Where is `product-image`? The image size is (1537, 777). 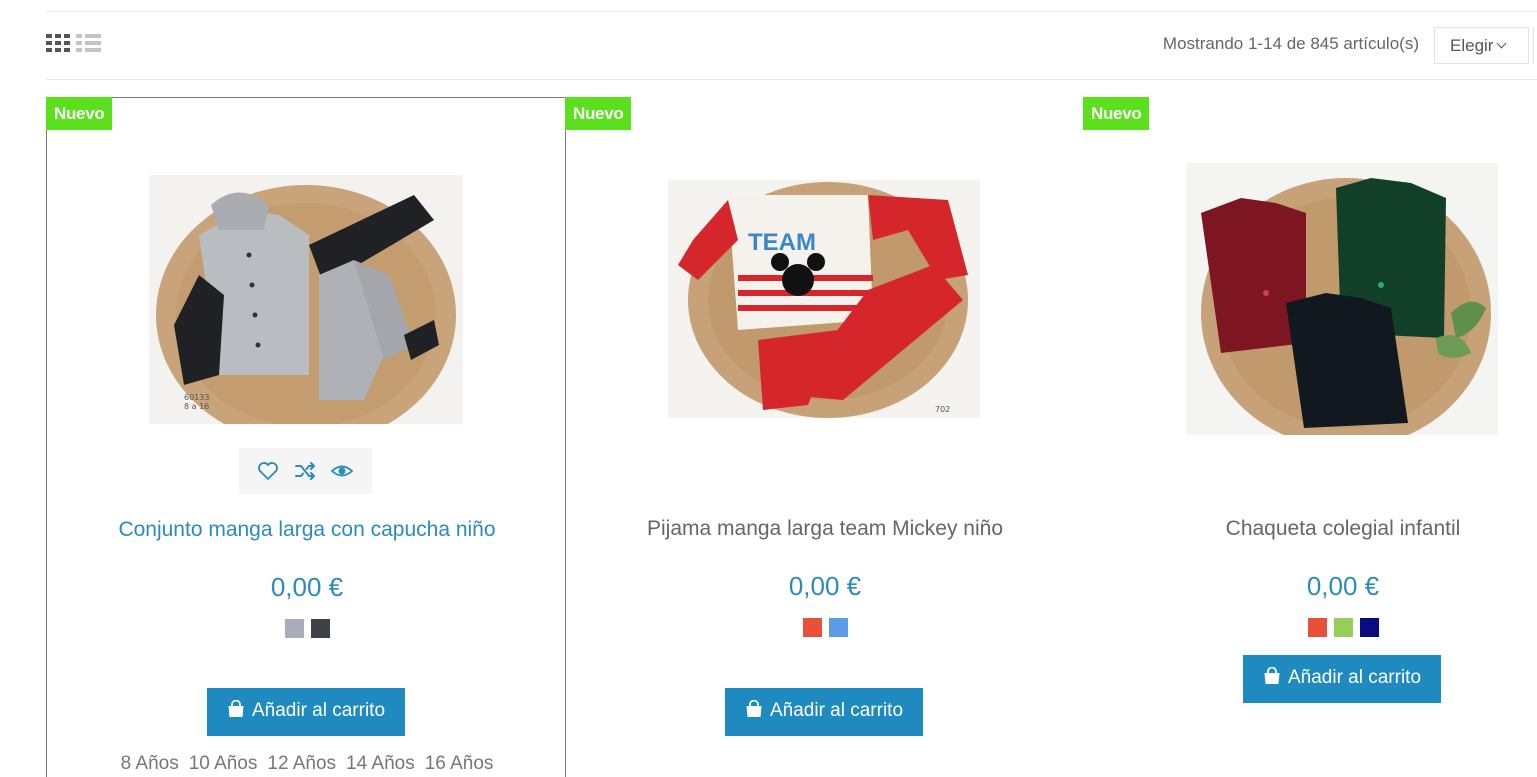 product-image is located at coordinates (1342, 299).